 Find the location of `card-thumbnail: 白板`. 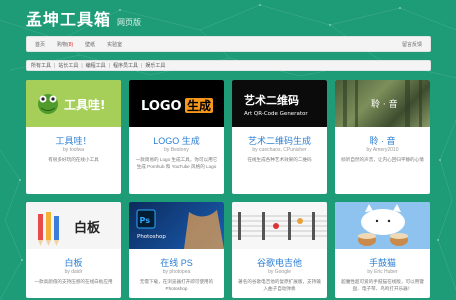

card-thumbnail: 白板 is located at coordinates (73, 225).